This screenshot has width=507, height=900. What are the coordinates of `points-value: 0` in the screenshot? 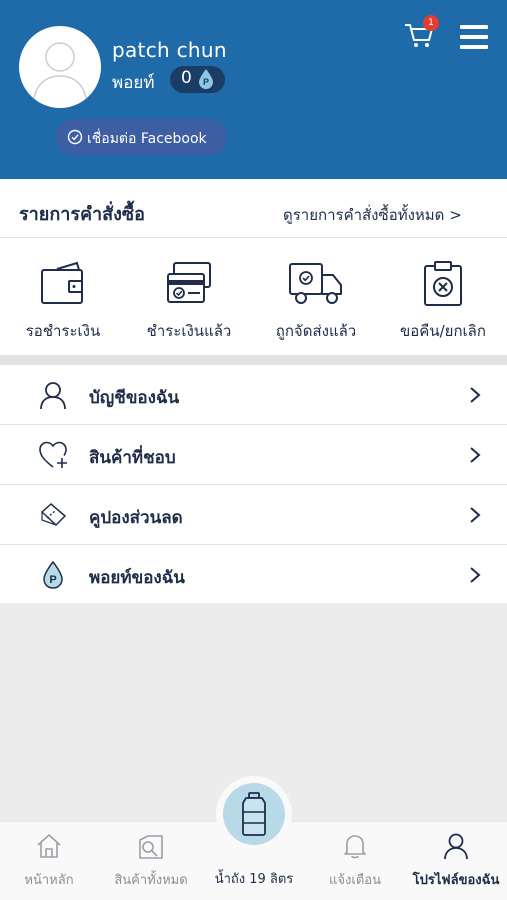 It's located at (186, 78).